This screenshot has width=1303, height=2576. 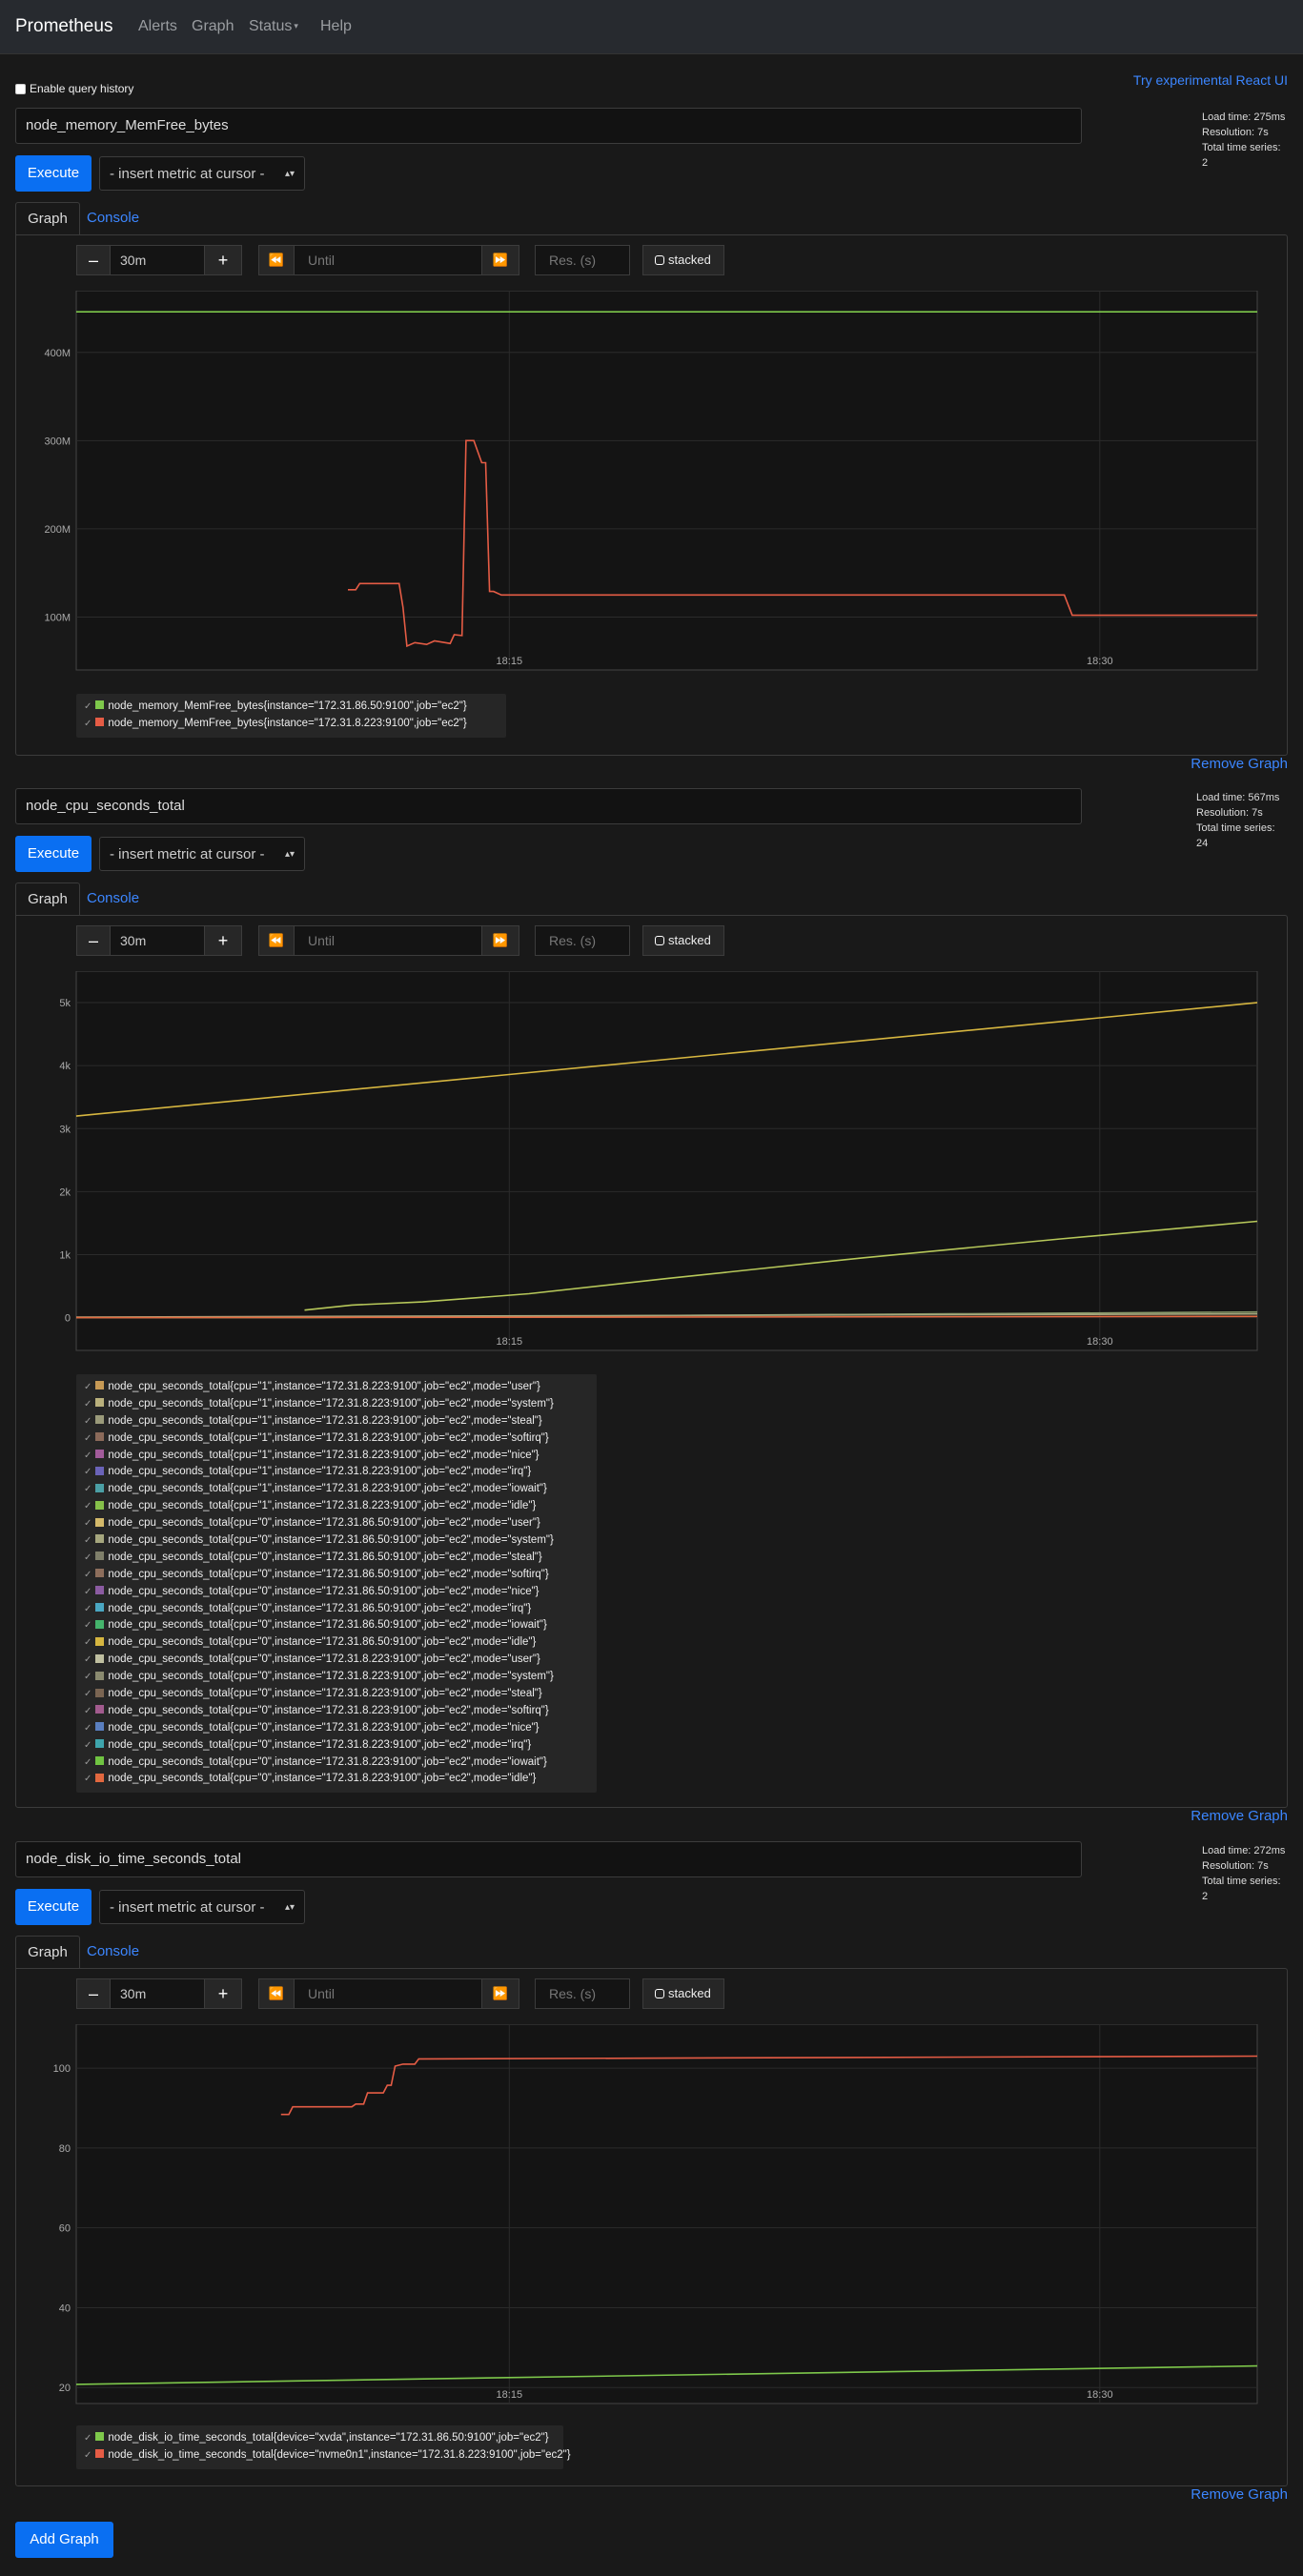 What do you see at coordinates (549, 1859) in the screenshot?
I see `expression-input: node_disk_io_time_seconds_total` at bounding box center [549, 1859].